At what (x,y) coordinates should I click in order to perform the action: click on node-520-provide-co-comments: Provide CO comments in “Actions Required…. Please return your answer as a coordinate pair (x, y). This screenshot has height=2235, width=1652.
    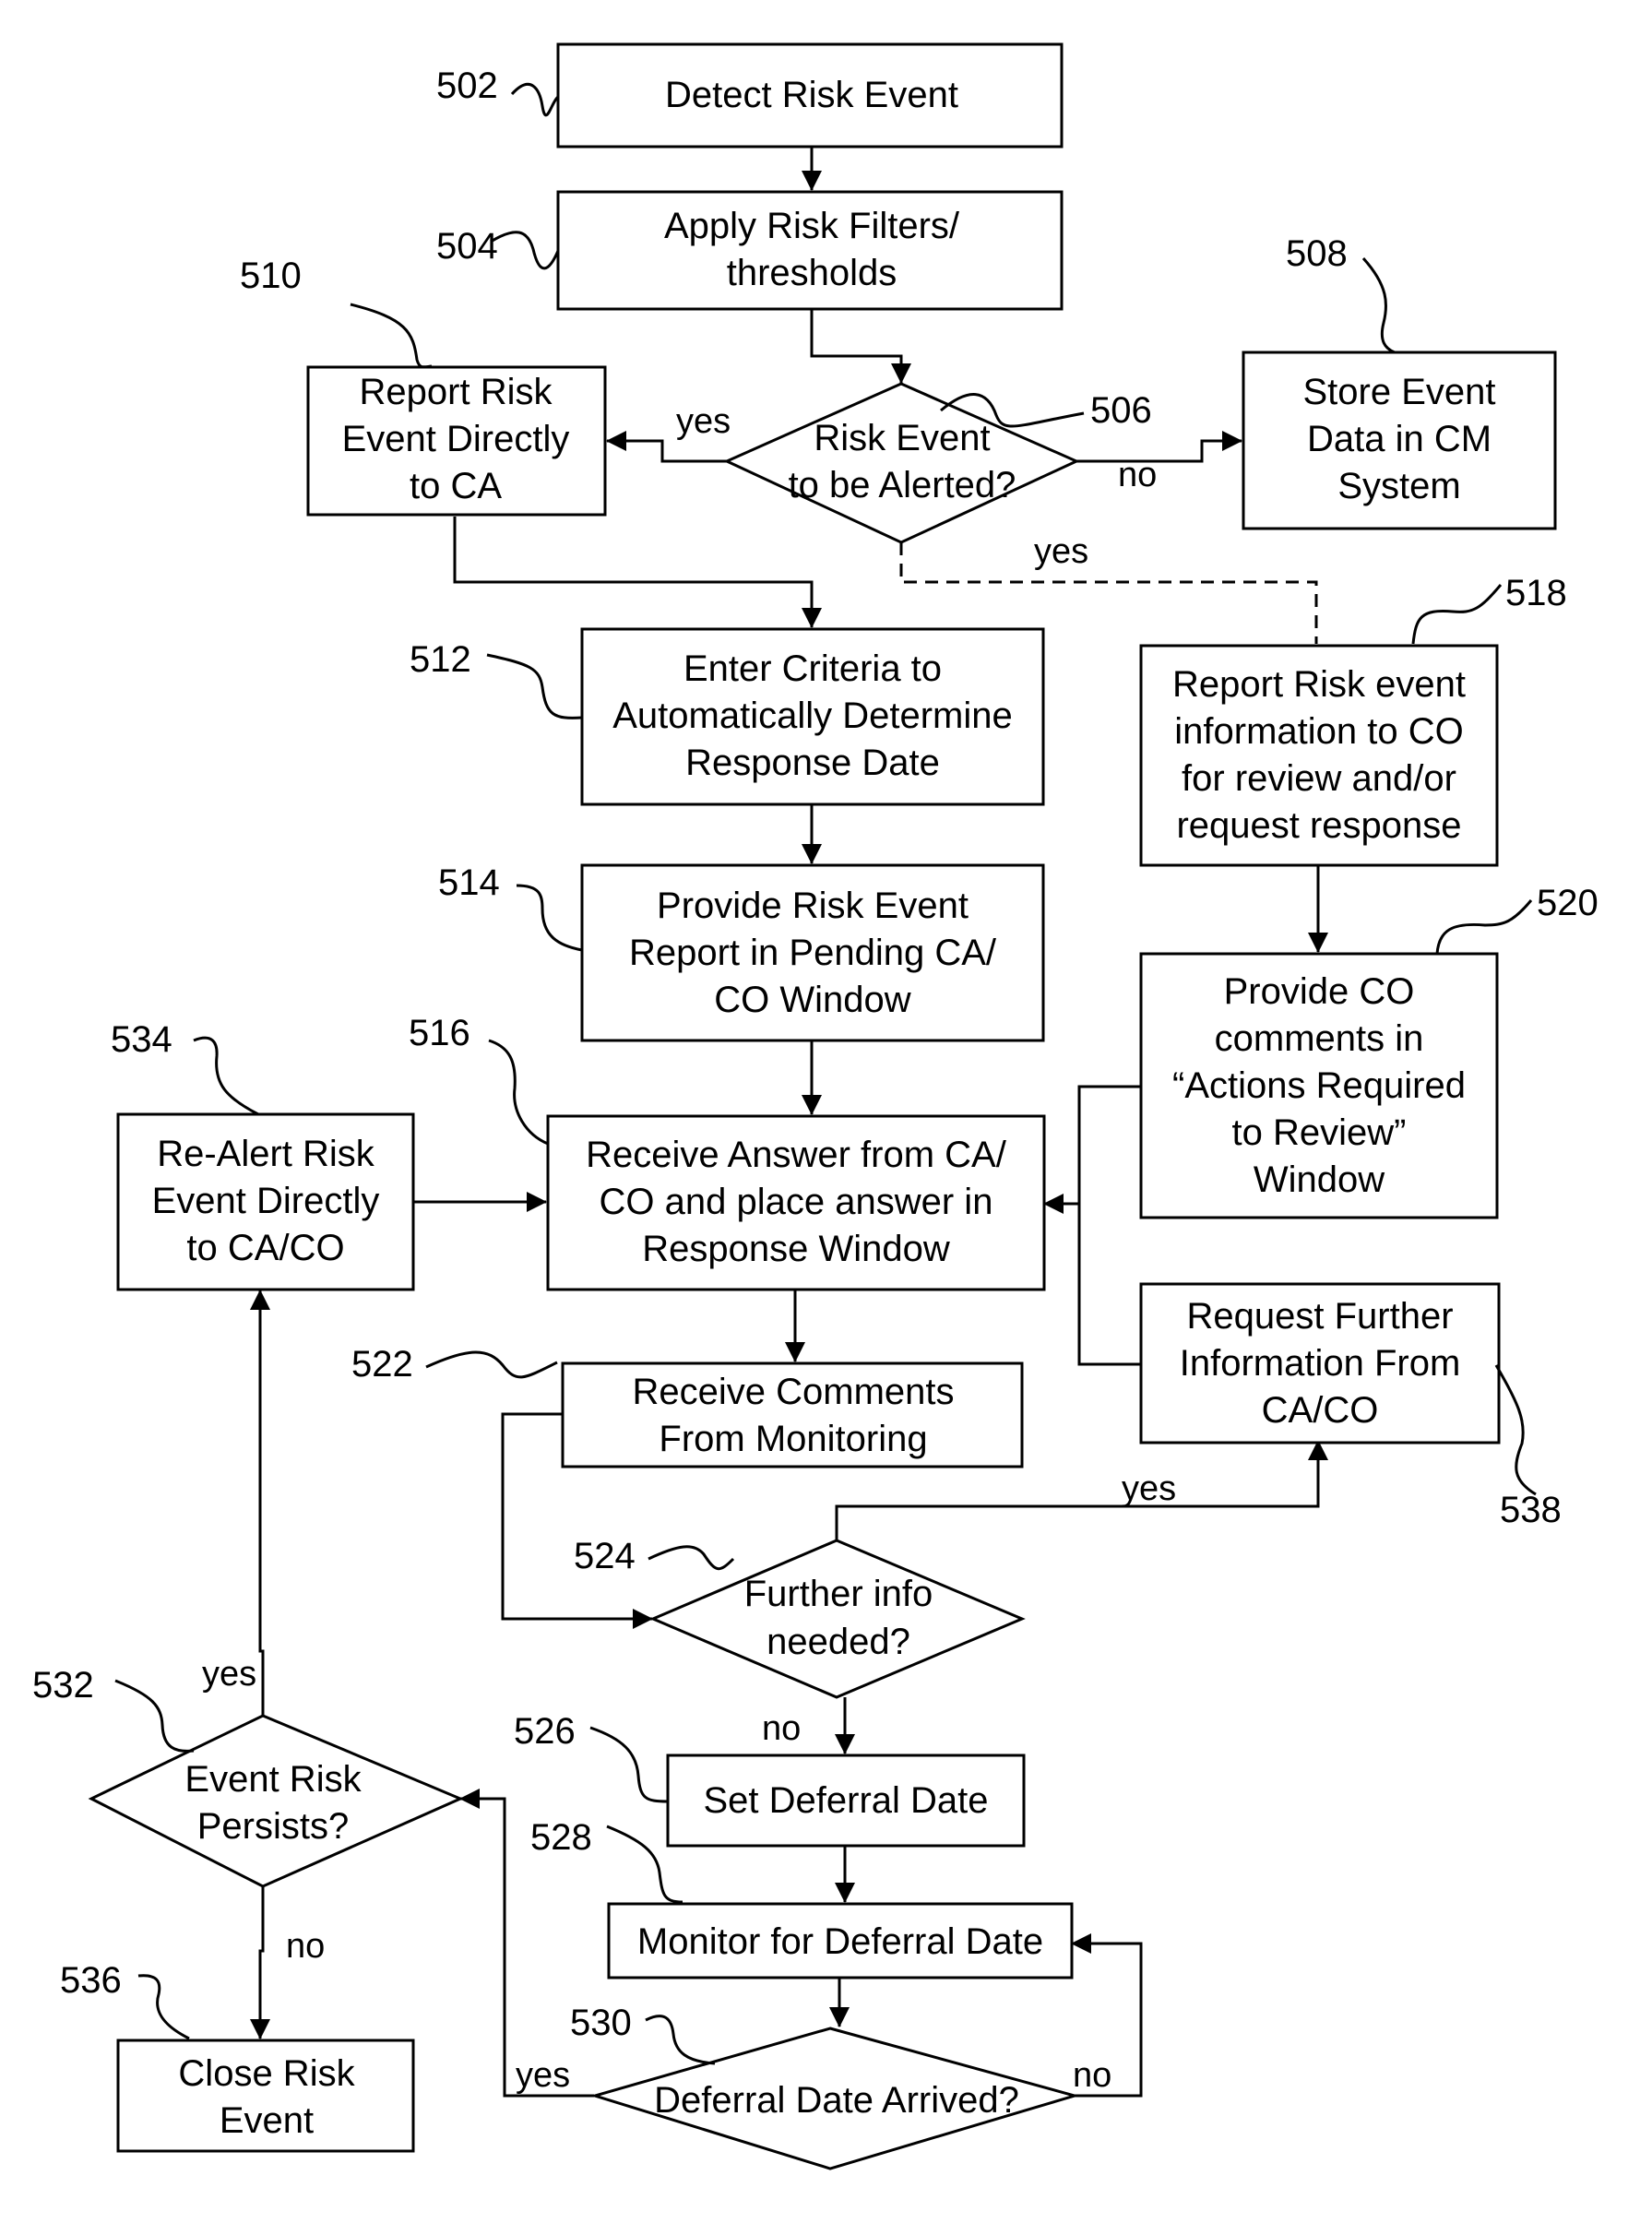
    Looking at the image, I should click on (1319, 1085).